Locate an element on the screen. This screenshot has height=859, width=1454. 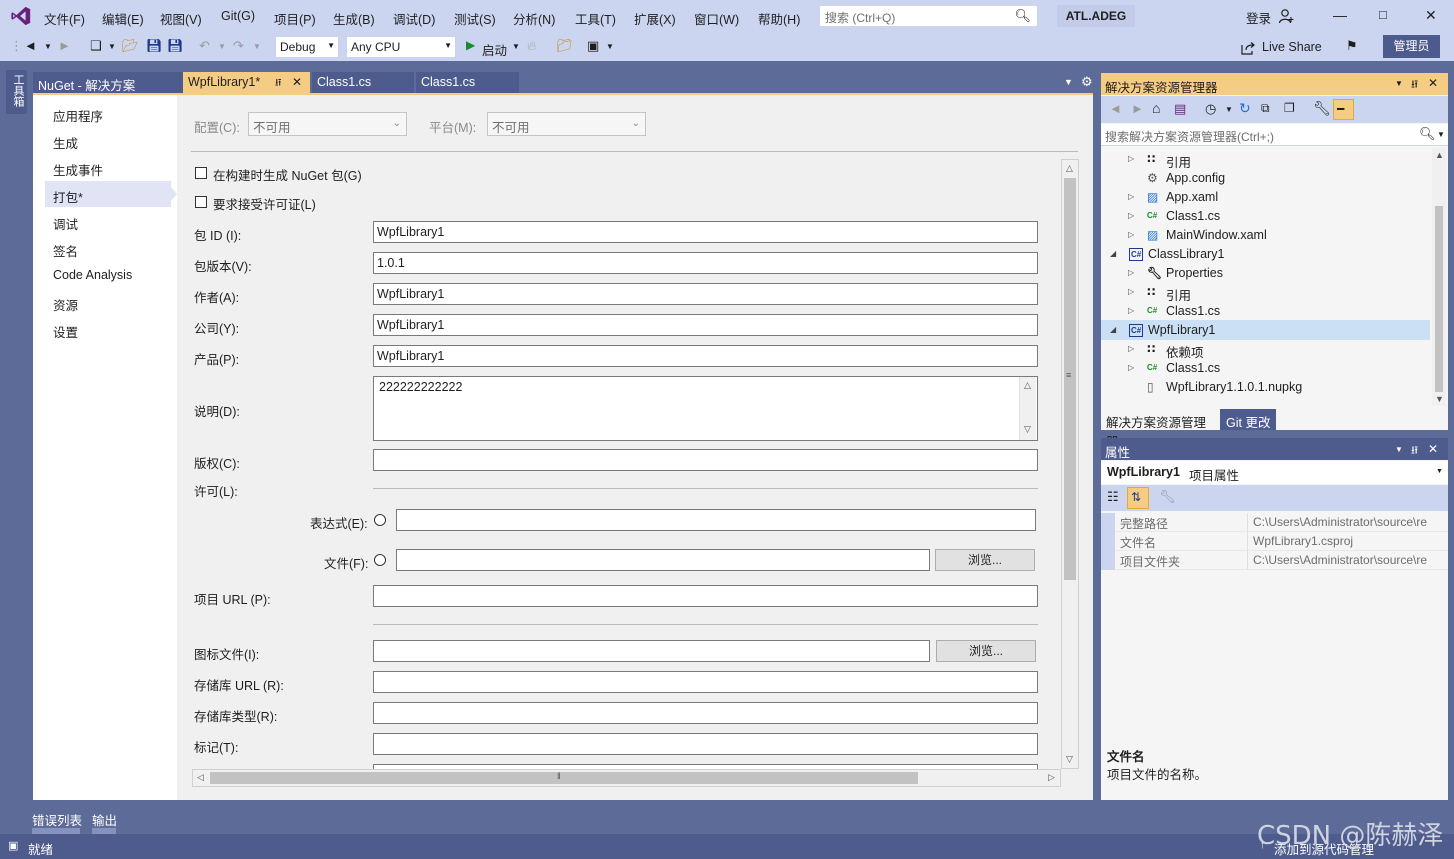
package-id-field: WpfLibrary1 is located at coordinates (705, 232).